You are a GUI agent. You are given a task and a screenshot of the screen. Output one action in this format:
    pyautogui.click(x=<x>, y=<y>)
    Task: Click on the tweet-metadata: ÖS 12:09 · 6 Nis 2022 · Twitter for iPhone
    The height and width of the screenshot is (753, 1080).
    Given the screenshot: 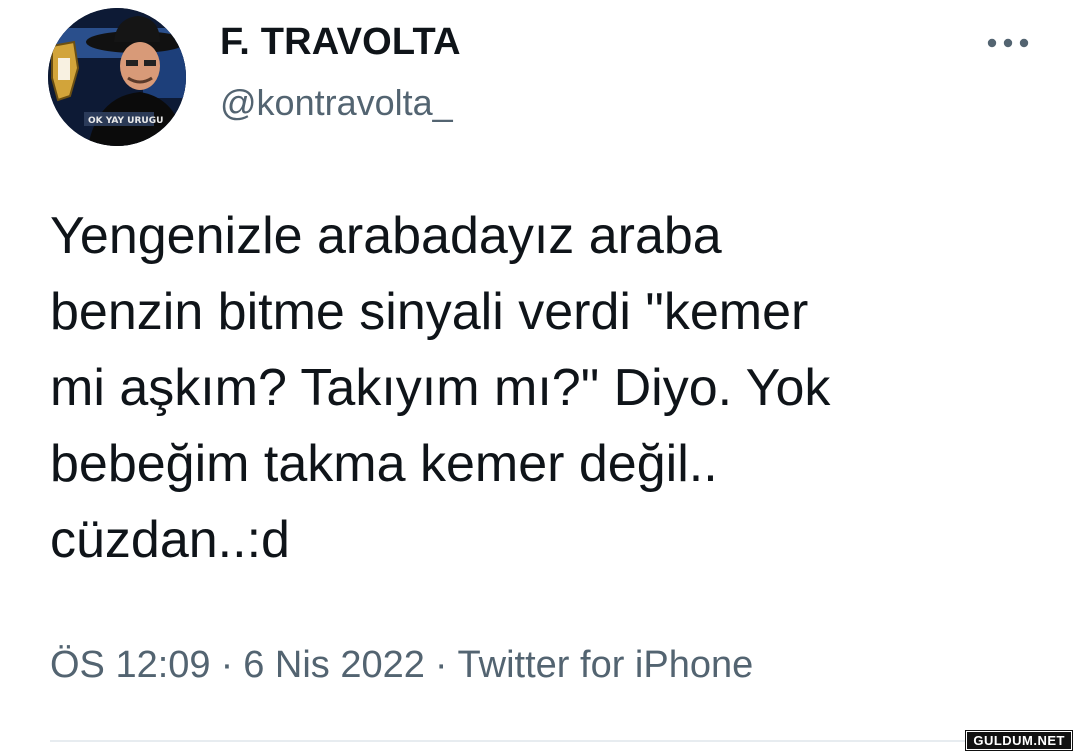 What is the action you would take?
    pyautogui.click(x=401, y=665)
    